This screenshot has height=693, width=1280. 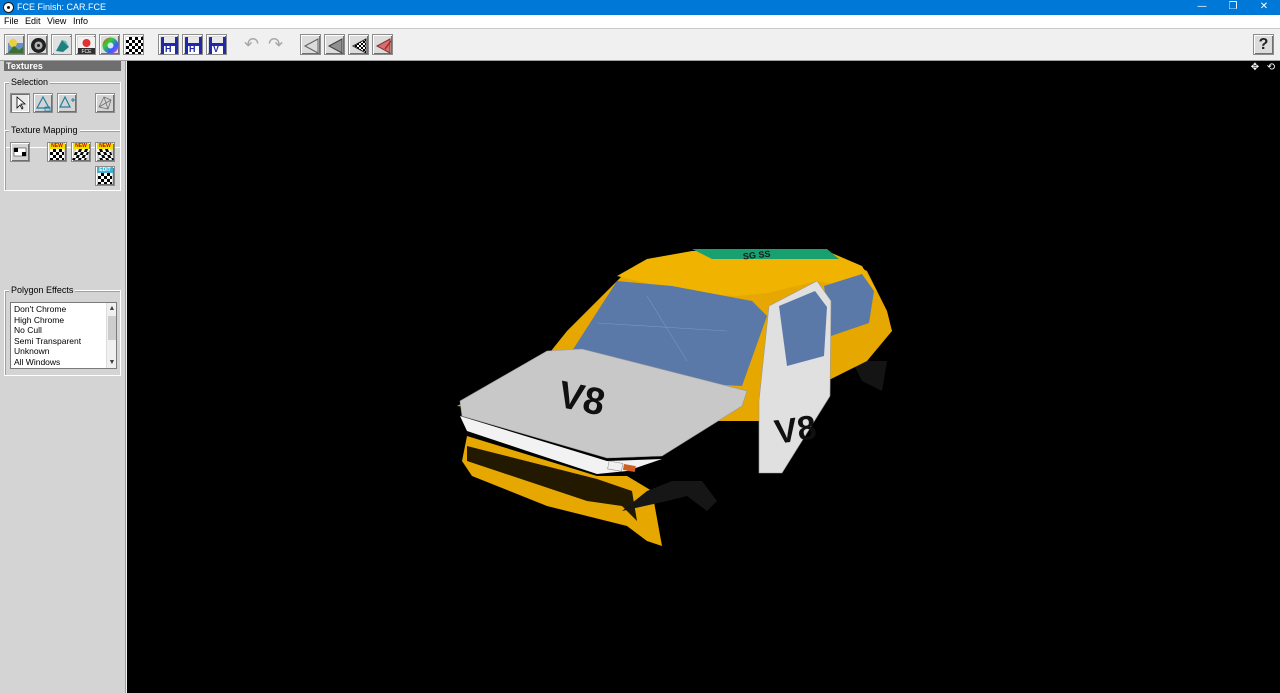 What do you see at coordinates (28, 330) in the screenshot?
I see `list-item: No Cull` at bounding box center [28, 330].